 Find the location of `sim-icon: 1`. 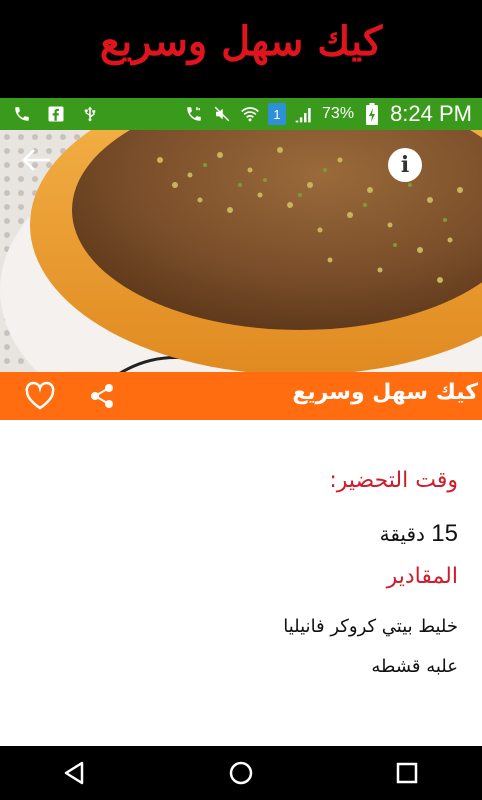

sim-icon: 1 is located at coordinates (277, 114).